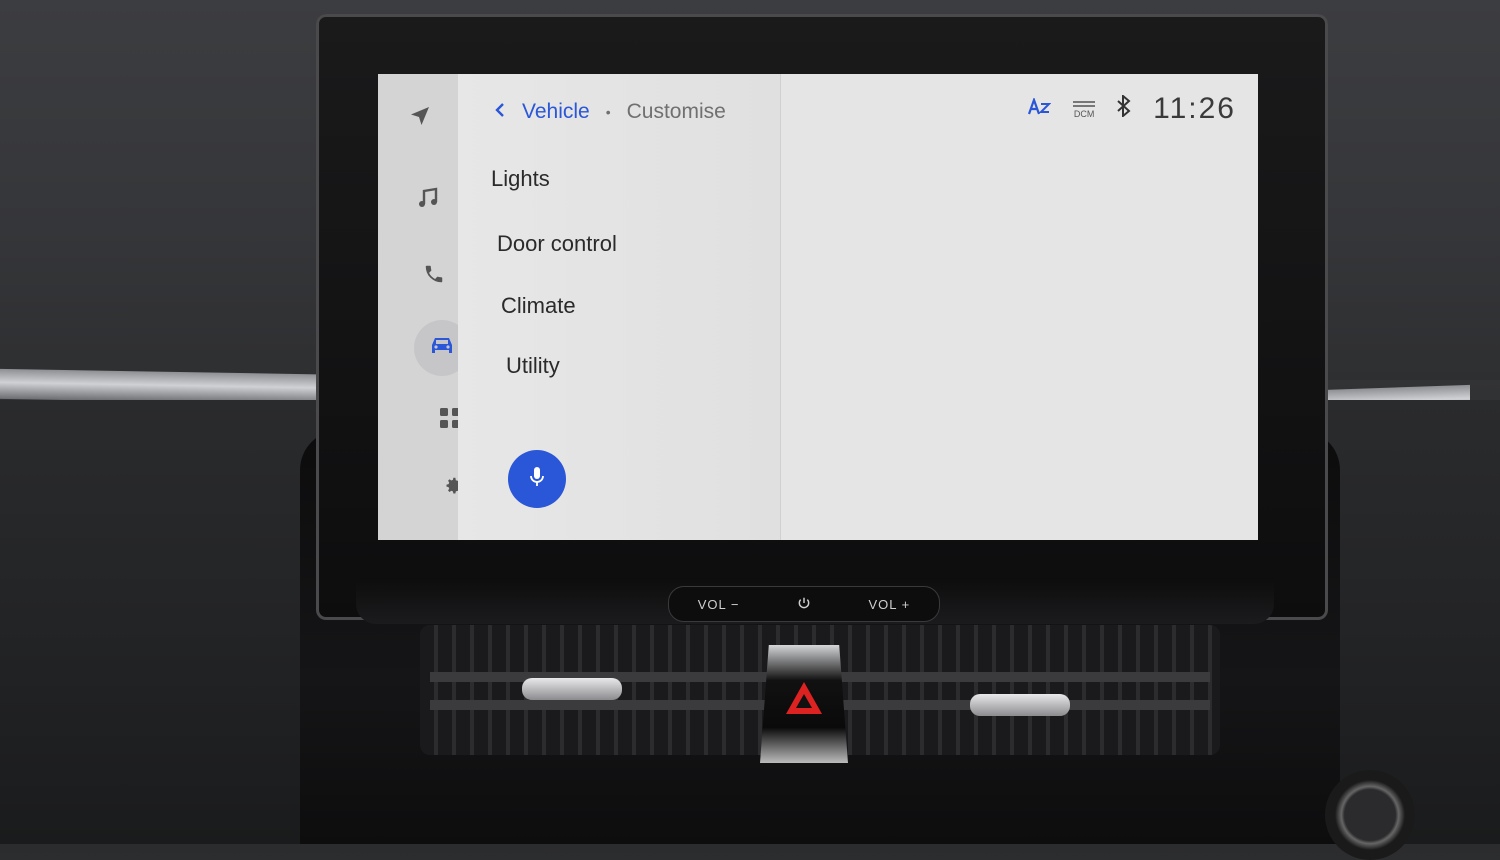 This screenshot has width=1500, height=860. I want to click on voice-assistant-button, so click(537, 479).